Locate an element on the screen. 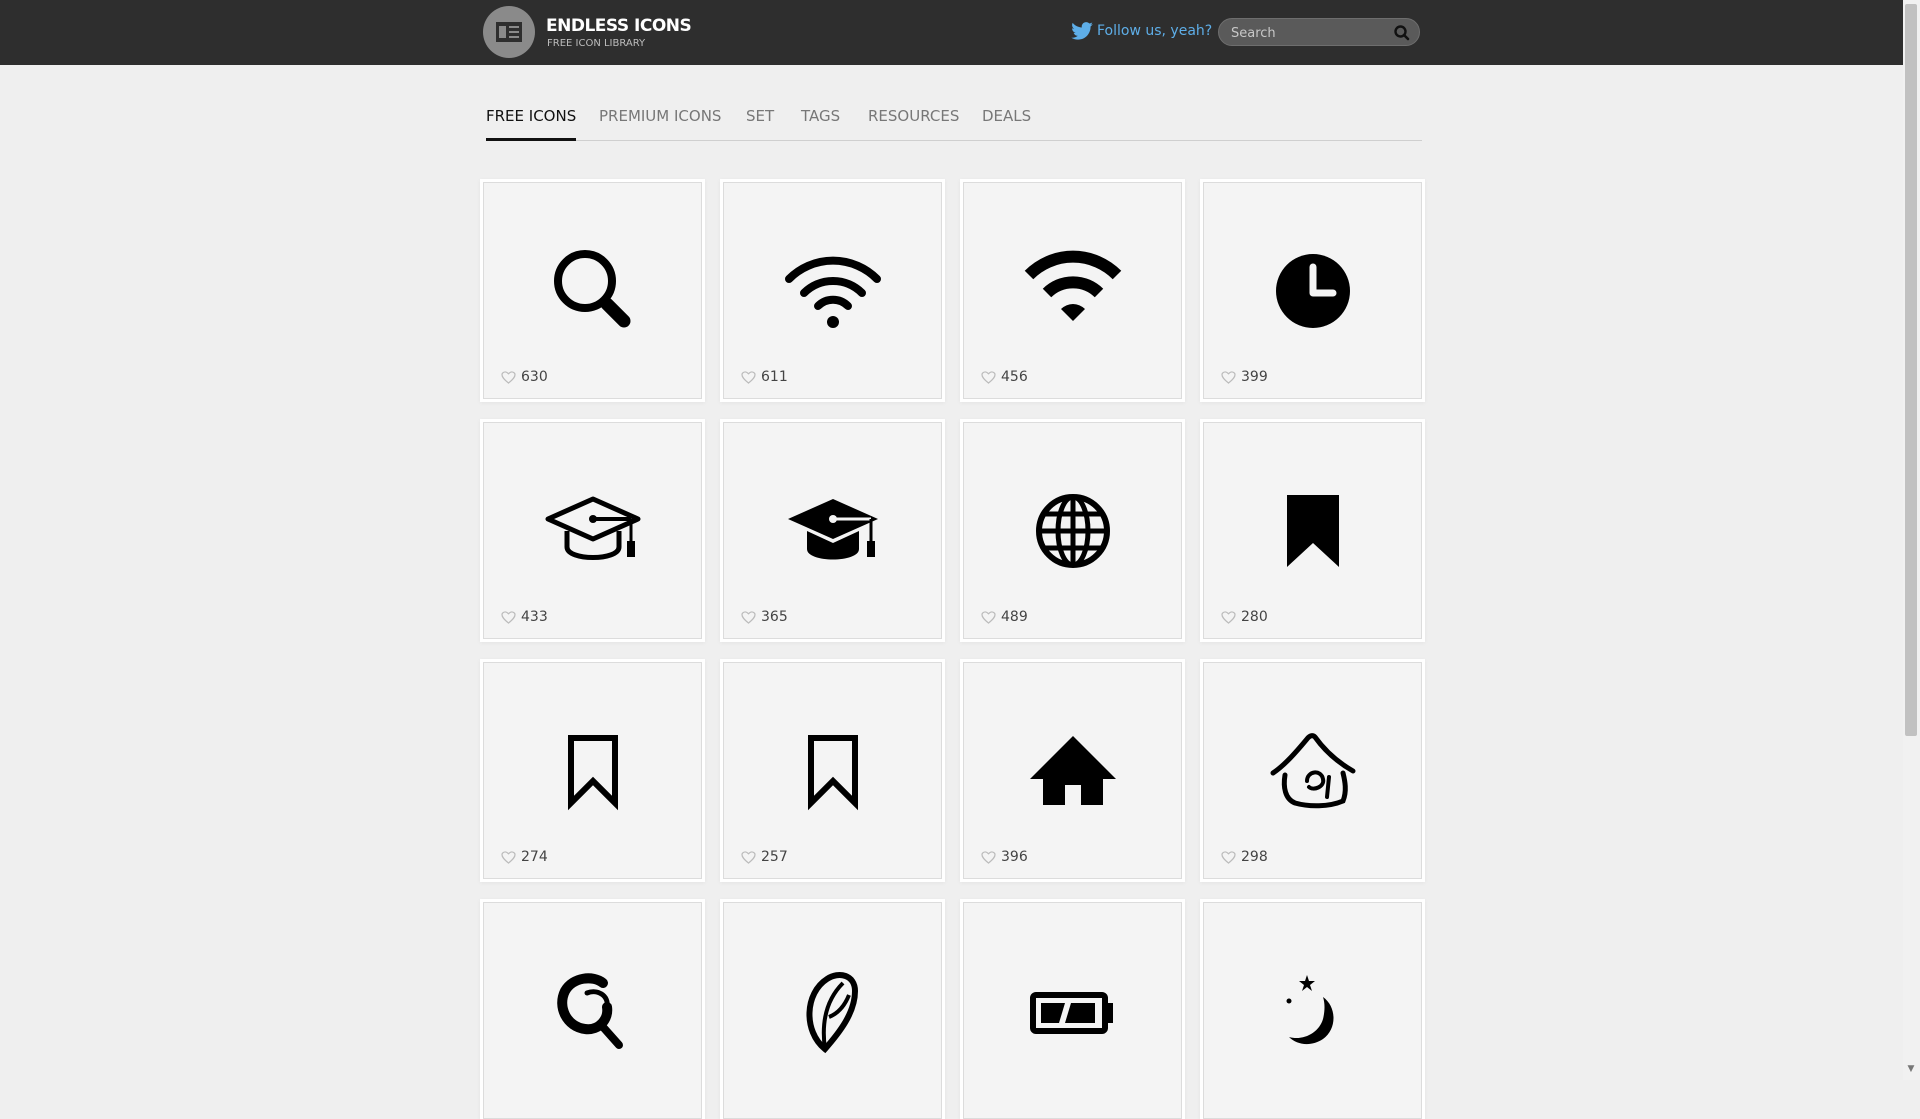 This screenshot has width=1920, height=1119. home-sketch-icon is located at coordinates (1313, 771).